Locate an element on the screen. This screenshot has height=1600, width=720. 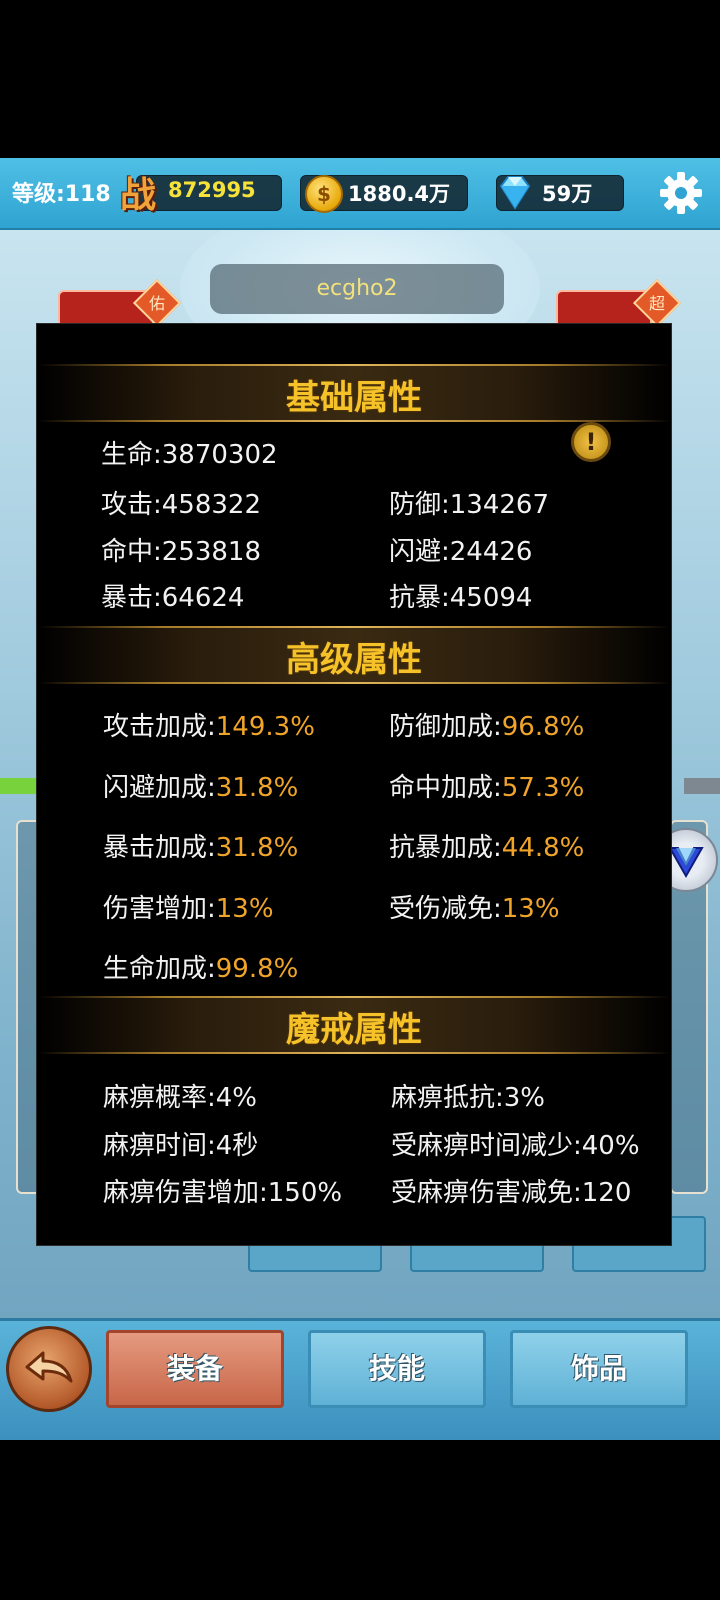
power-value: 872995 is located at coordinates (212, 190).